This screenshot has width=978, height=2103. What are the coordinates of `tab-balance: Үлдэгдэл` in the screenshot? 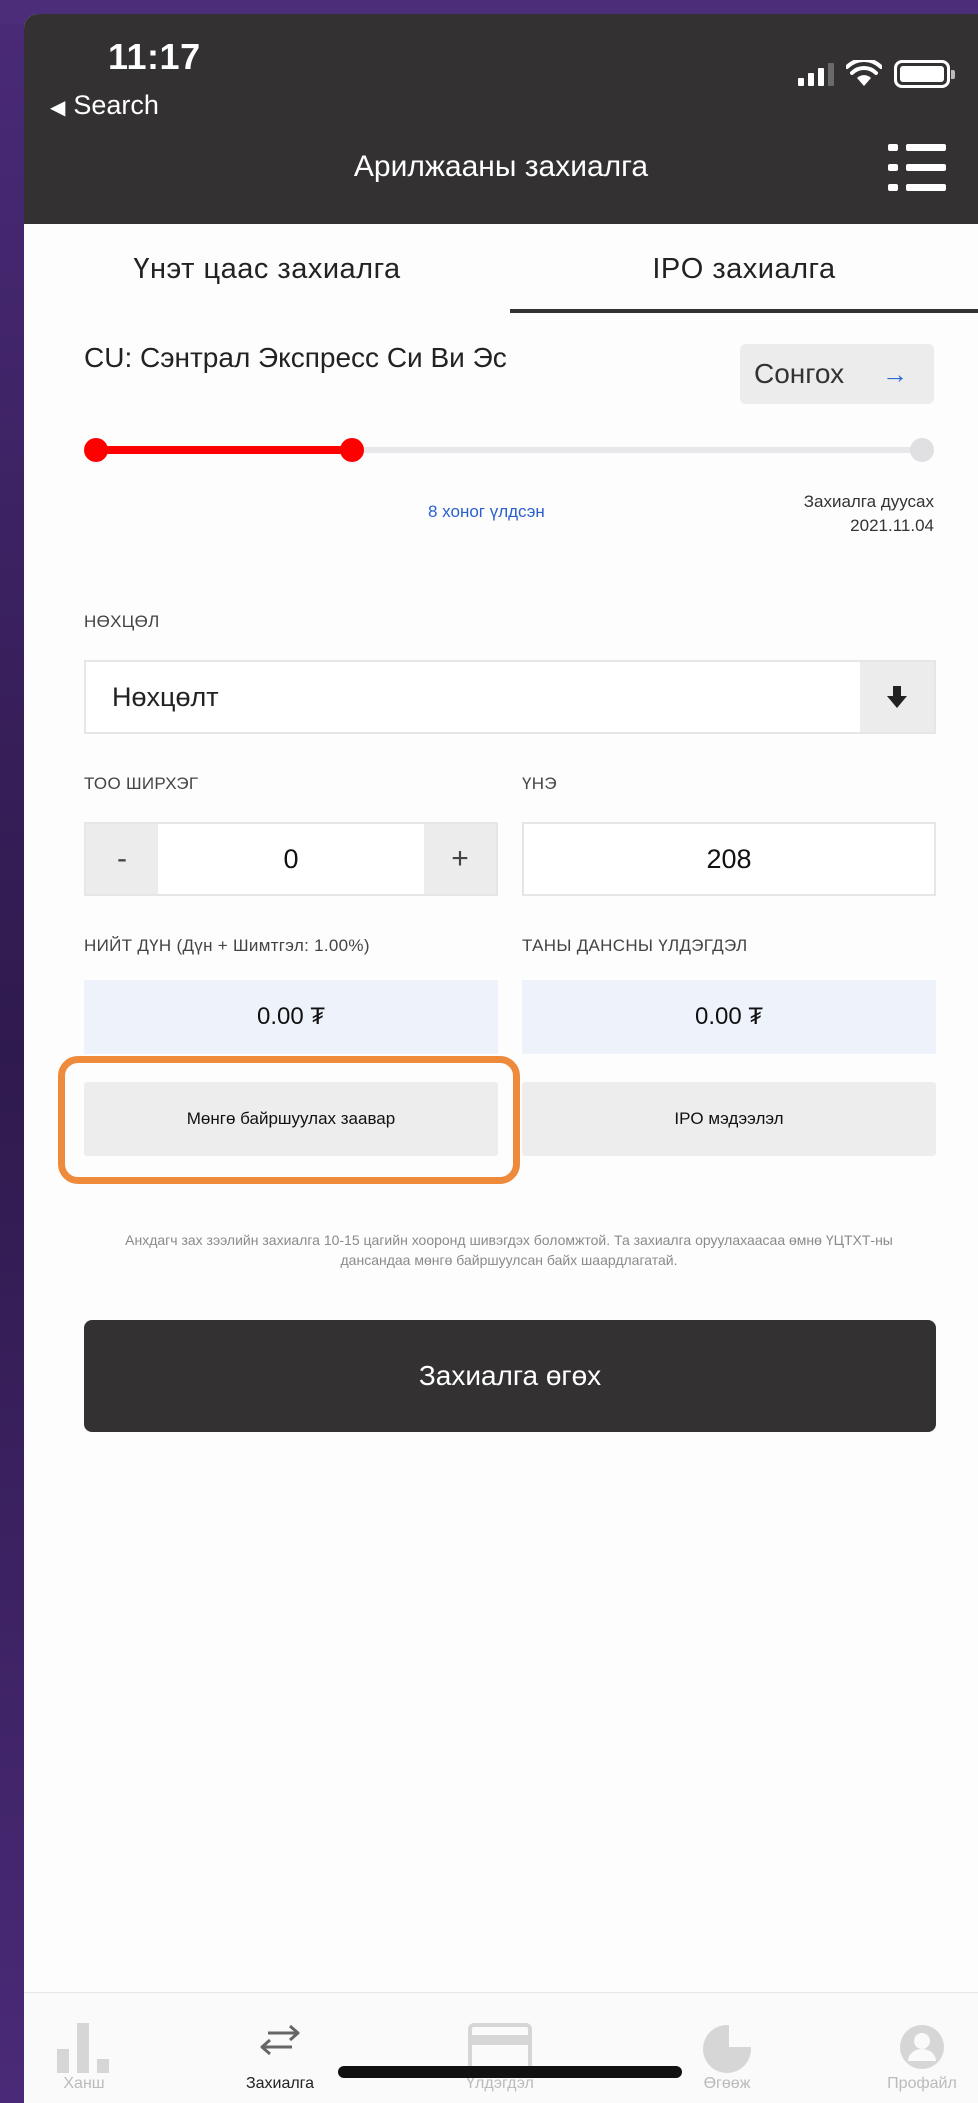 It's located at (500, 2048).